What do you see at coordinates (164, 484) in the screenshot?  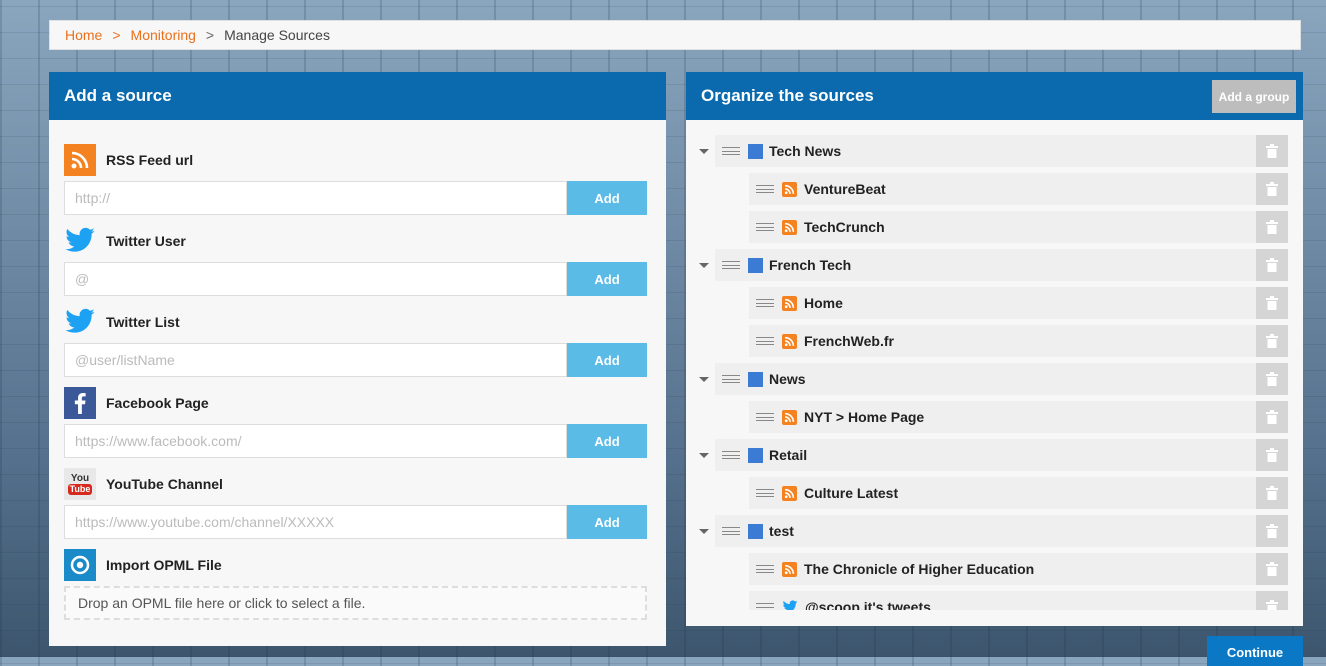 I see `youtube-label: YouTube Channel` at bounding box center [164, 484].